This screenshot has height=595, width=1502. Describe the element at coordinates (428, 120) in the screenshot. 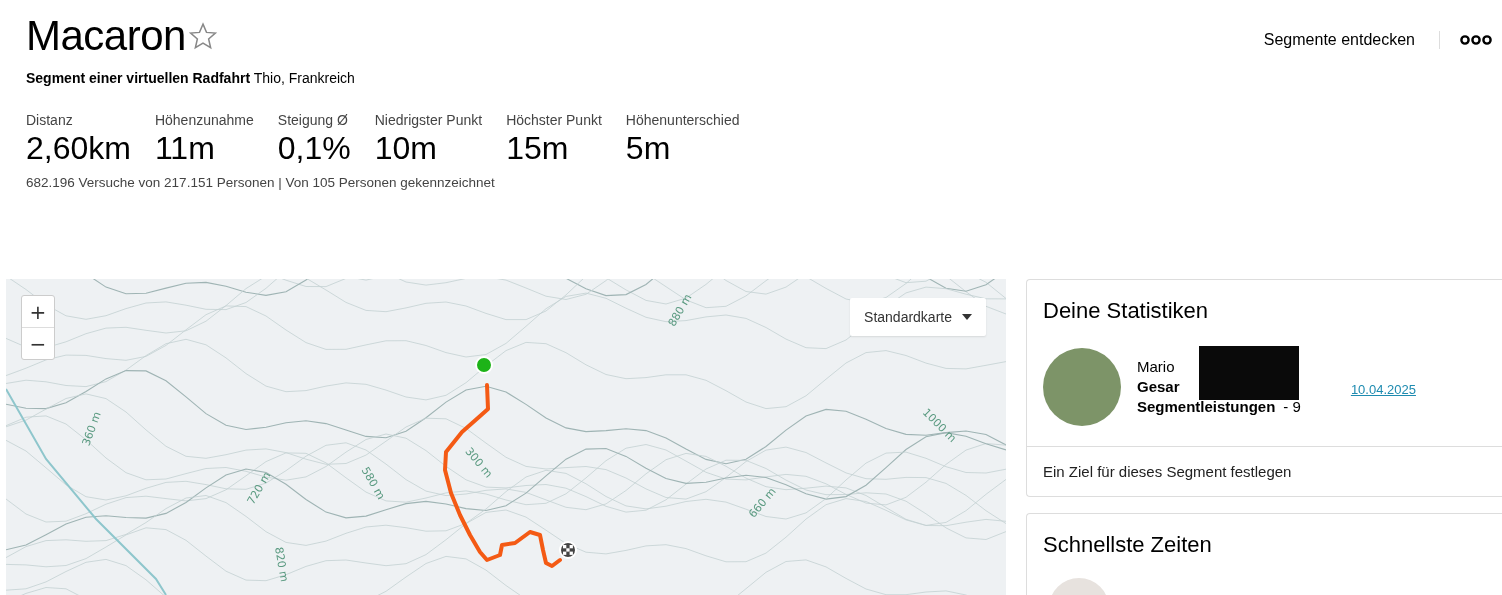

I see `stat-label: Niedrigster Punkt` at that location.